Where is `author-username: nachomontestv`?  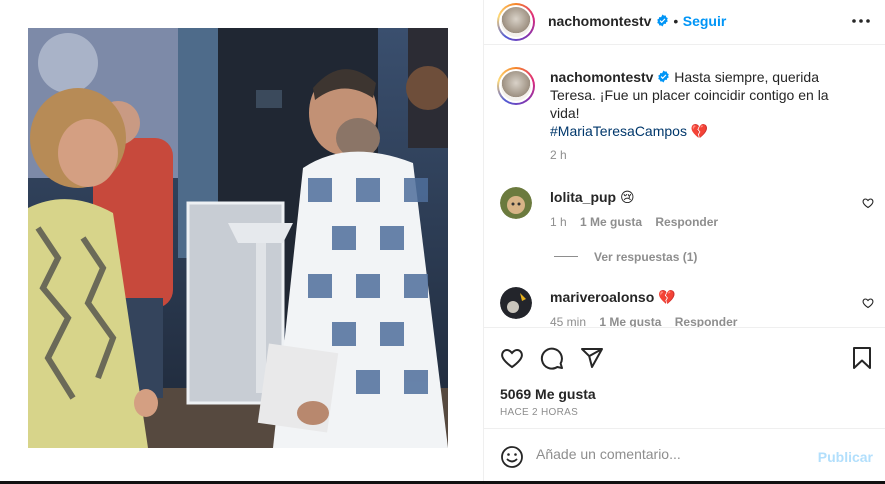 author-username: nachomontestv is located at coordinates (599, 21).